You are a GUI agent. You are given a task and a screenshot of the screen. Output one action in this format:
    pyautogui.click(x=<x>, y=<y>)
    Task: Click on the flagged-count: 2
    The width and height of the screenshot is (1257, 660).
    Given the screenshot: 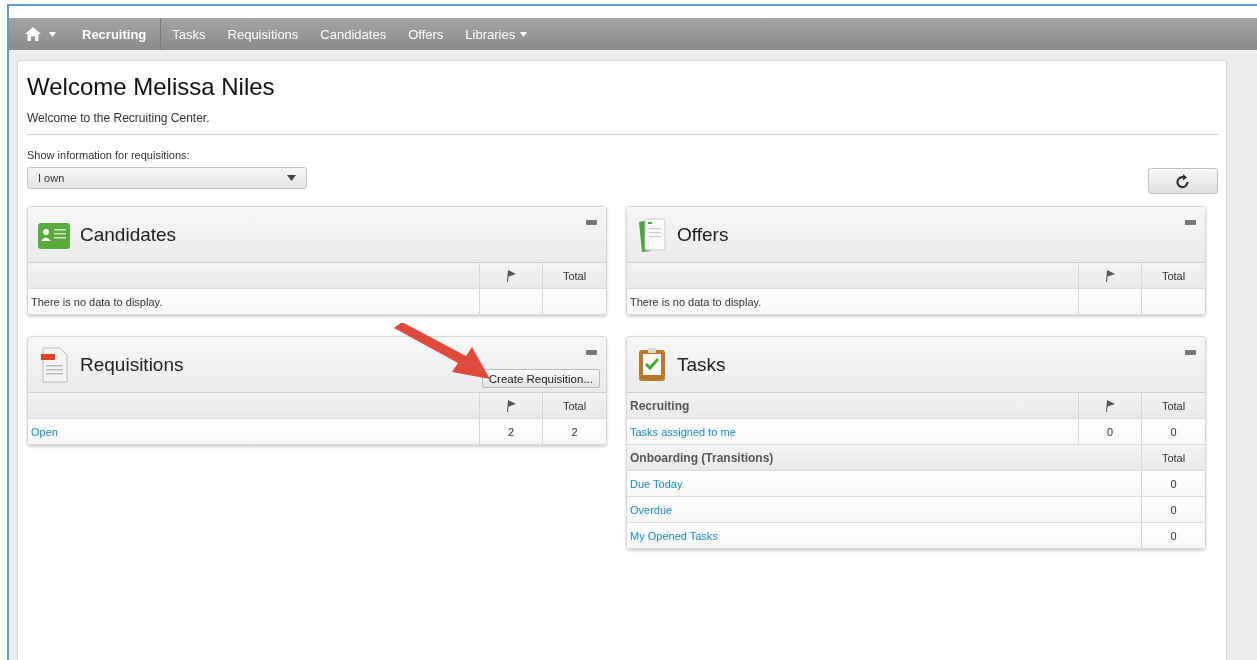 What is the action you would take?
    pyautogui.click(x=511, y=431)
    